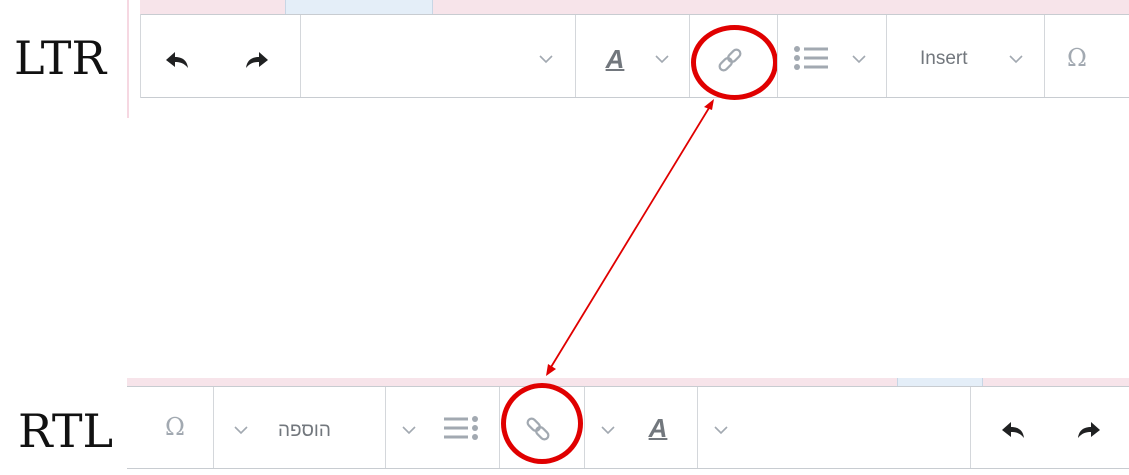  I want to click on list-icon, so click(461, 428).